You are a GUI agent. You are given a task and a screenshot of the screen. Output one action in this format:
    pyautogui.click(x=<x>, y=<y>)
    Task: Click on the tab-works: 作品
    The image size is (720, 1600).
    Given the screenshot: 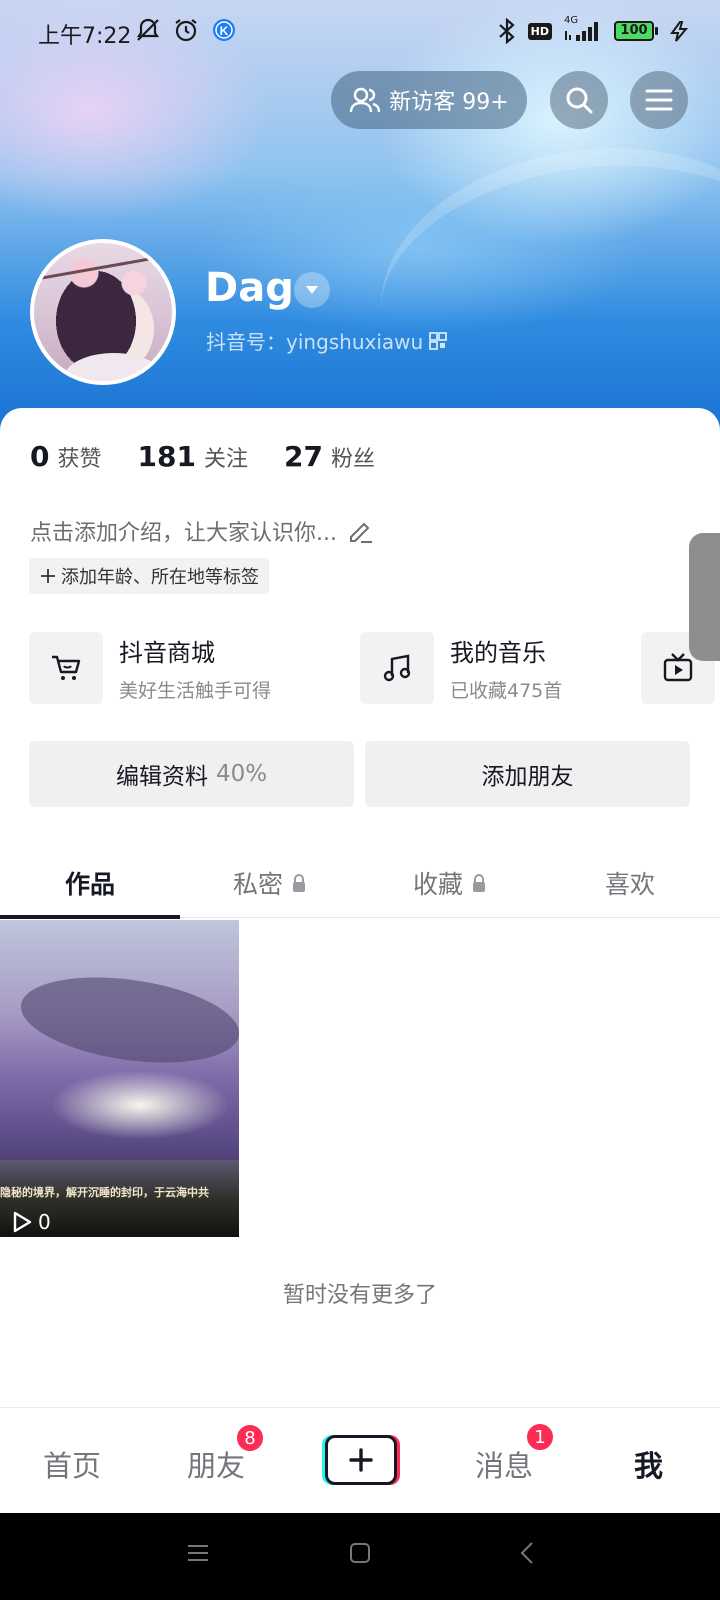 What is the action you would take?
    pyautogui.click(x=90, y=883)
    